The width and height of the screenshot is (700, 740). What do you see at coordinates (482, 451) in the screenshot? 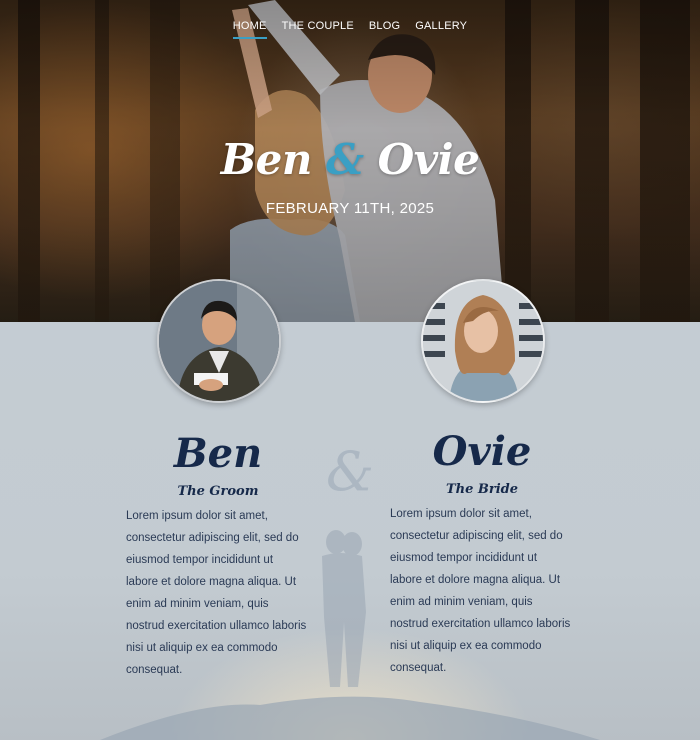
I see `bride-name: Ovie` at bounding box center [482, 451].